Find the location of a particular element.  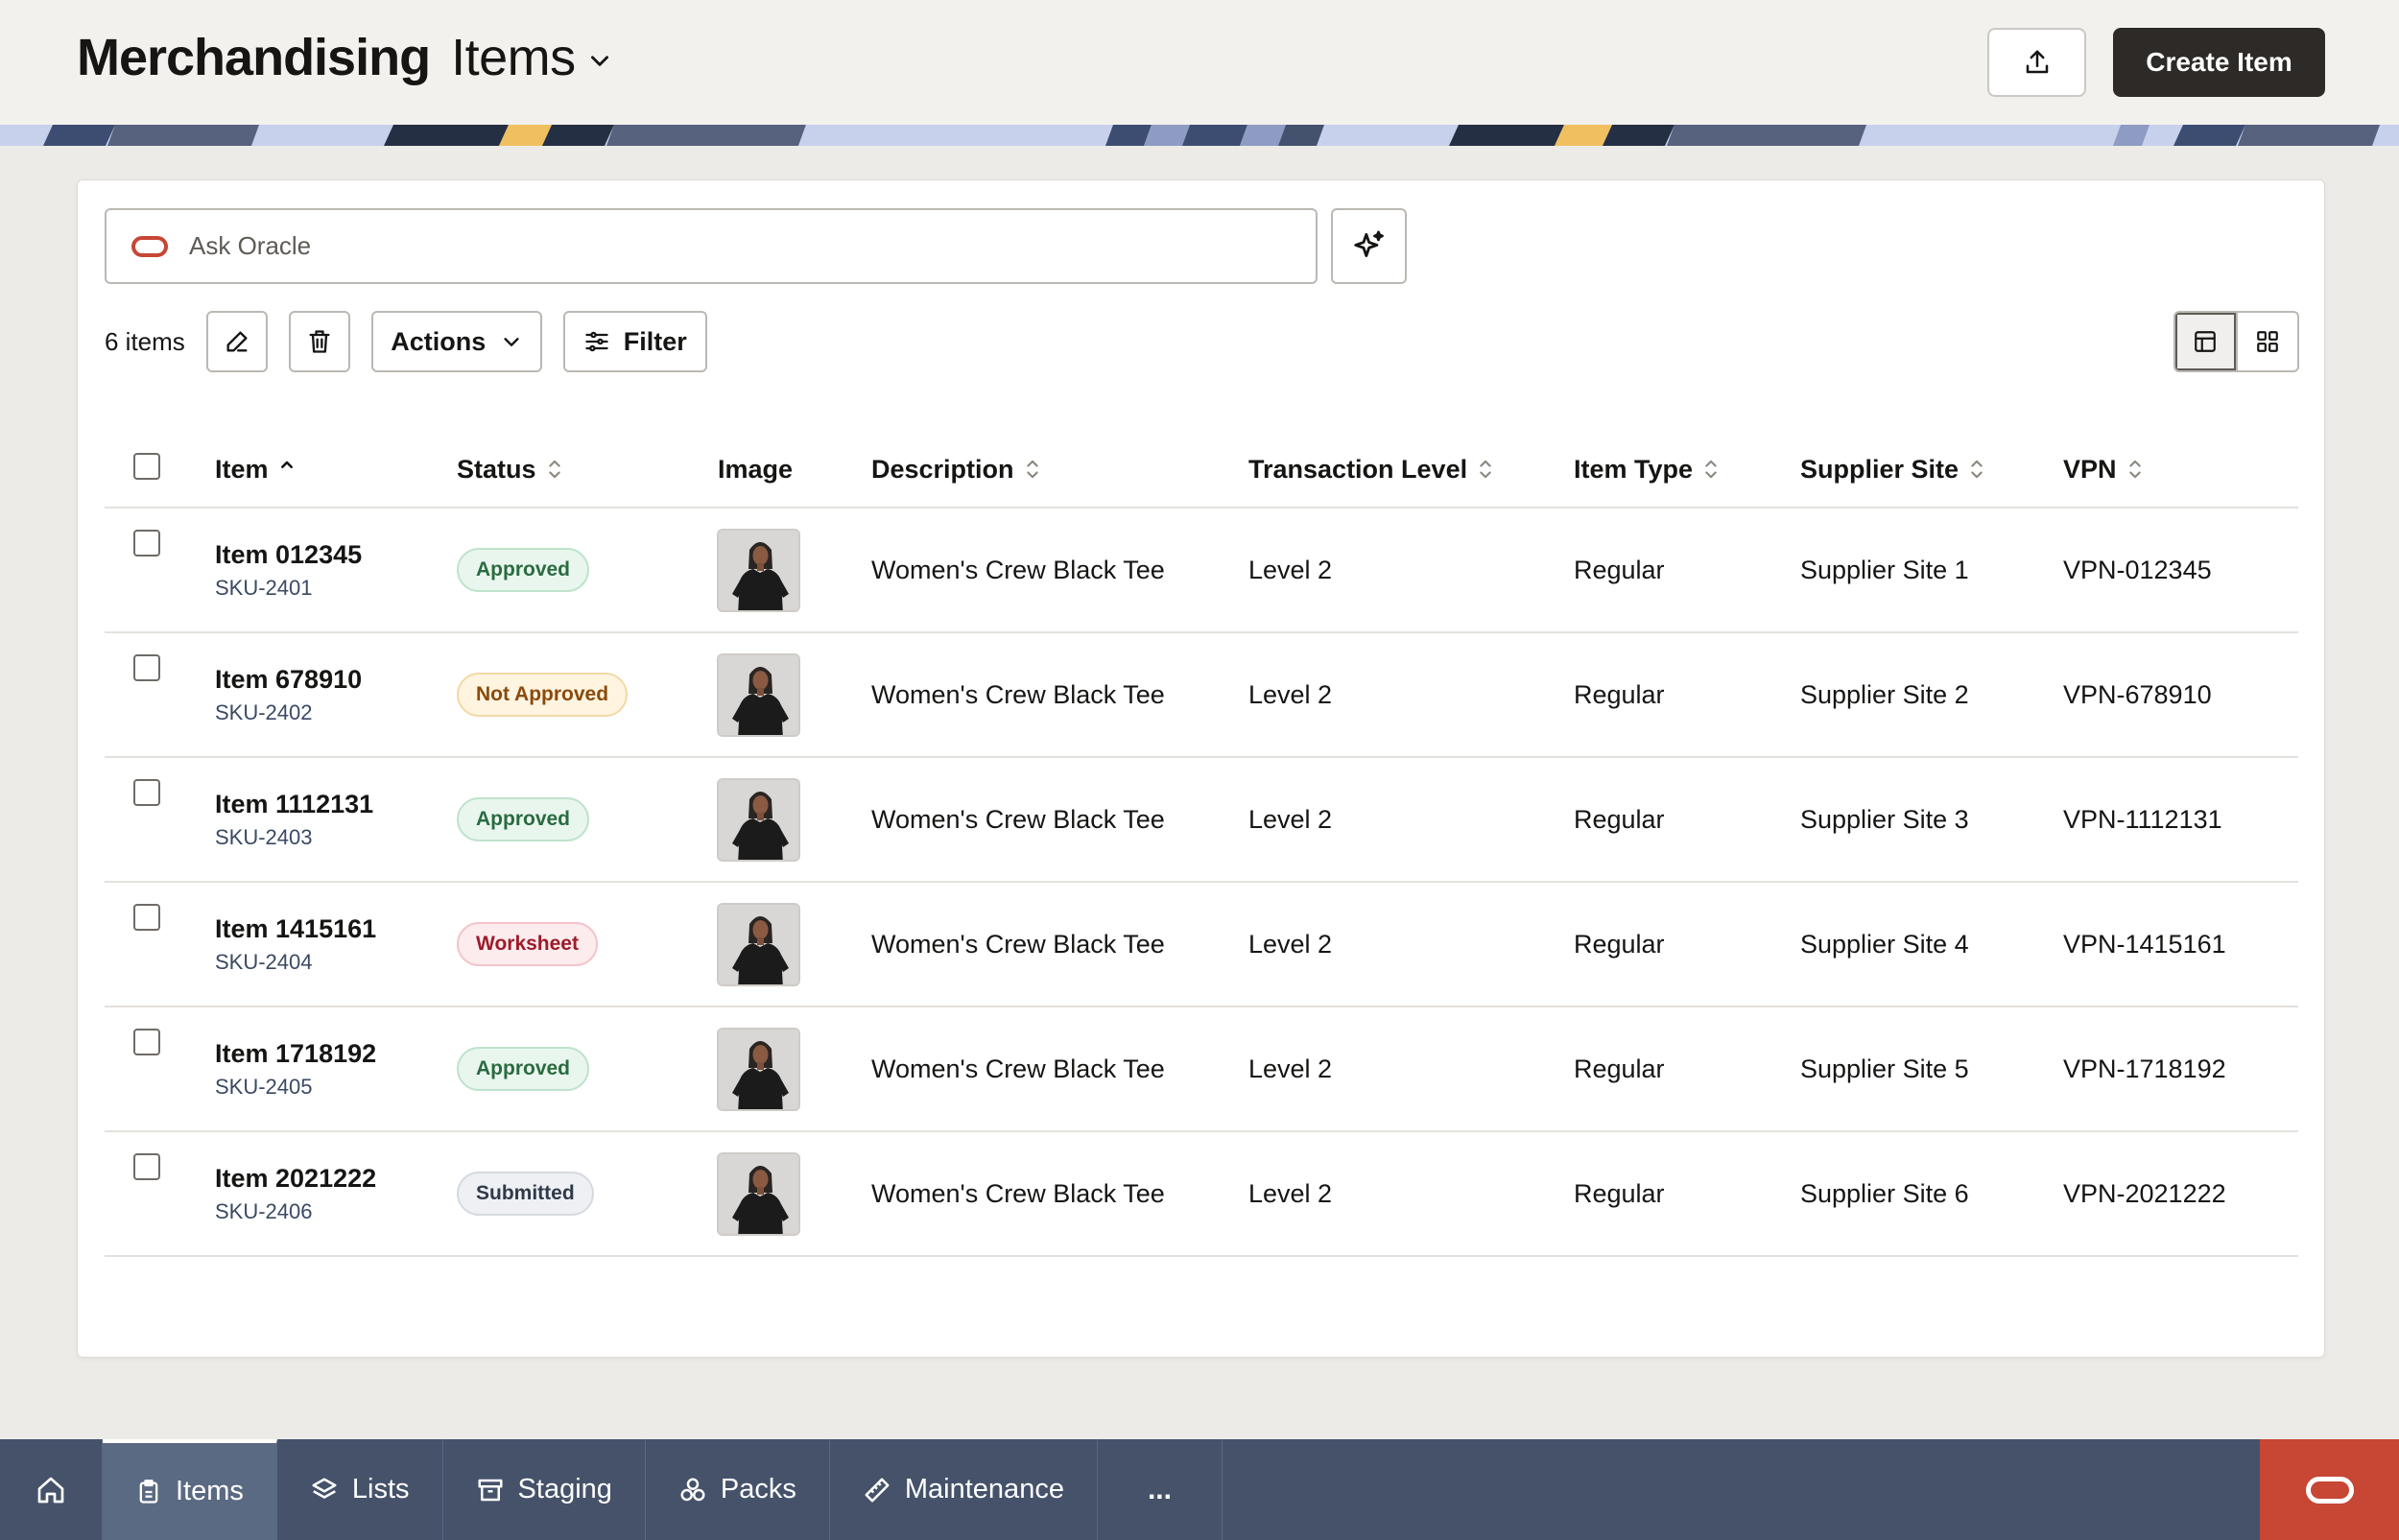

column-label: VPN is located at coordinates (2090, 469).